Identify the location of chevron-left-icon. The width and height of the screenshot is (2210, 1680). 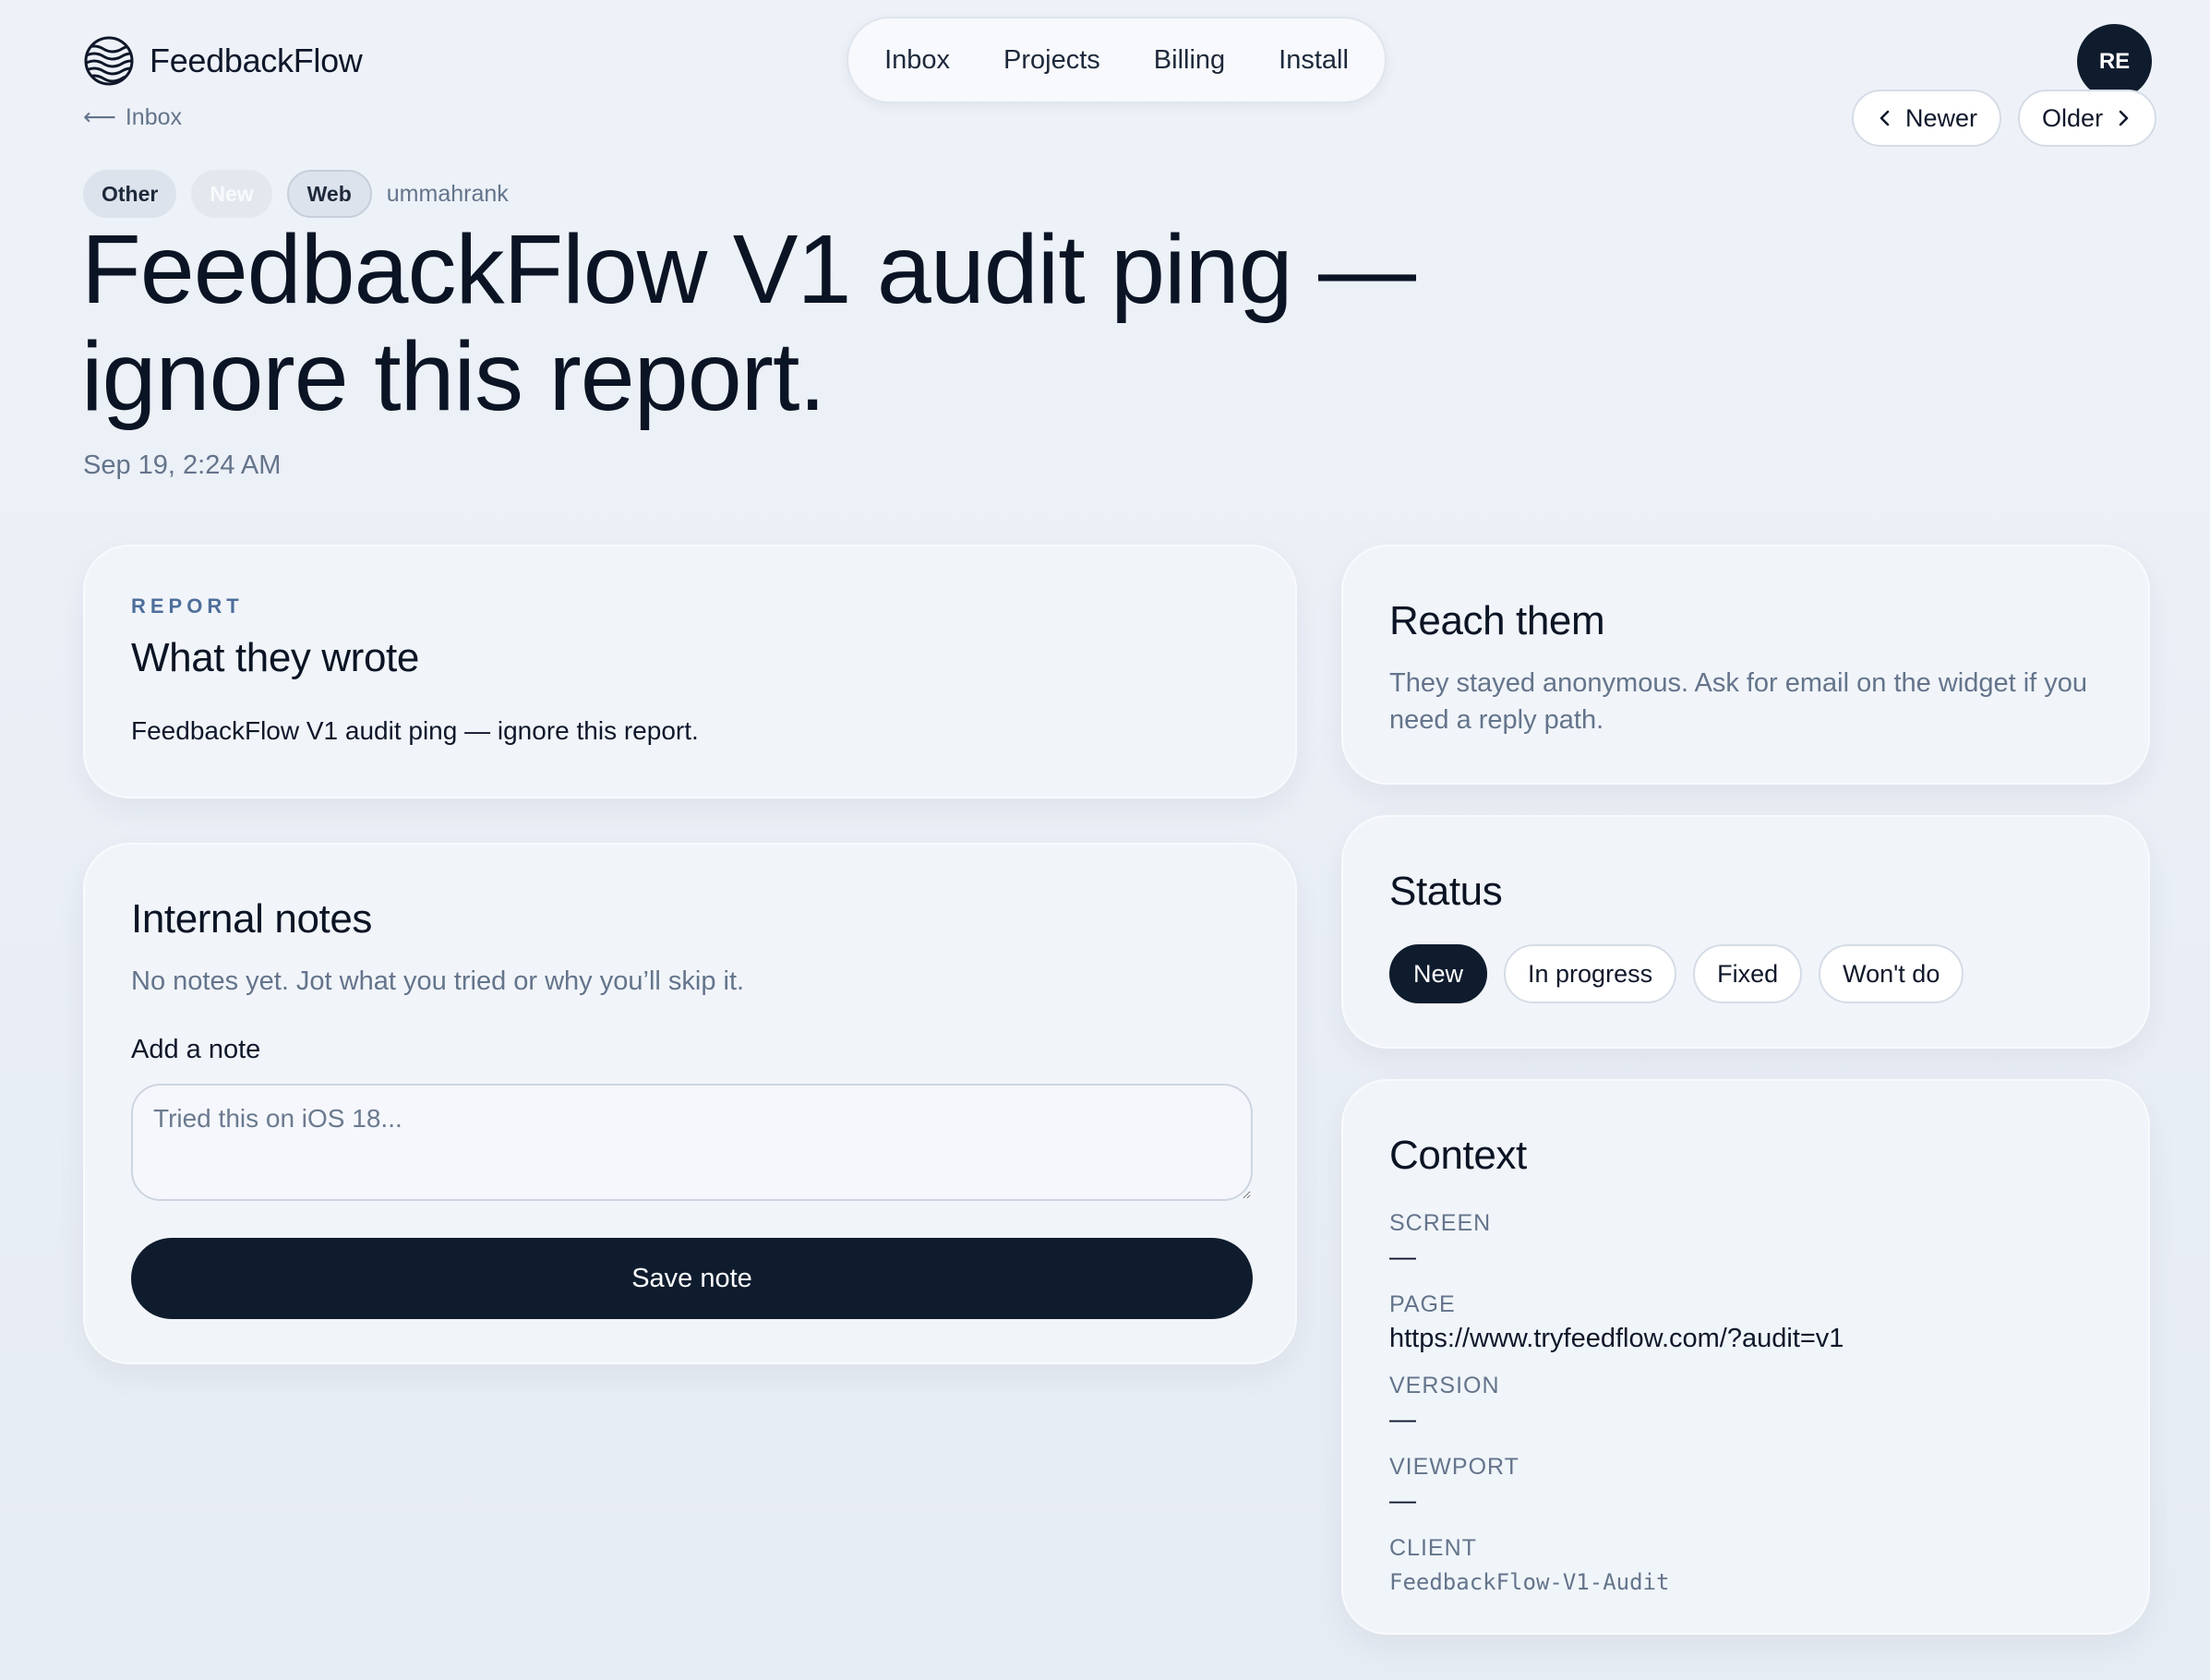
(1885, 118).